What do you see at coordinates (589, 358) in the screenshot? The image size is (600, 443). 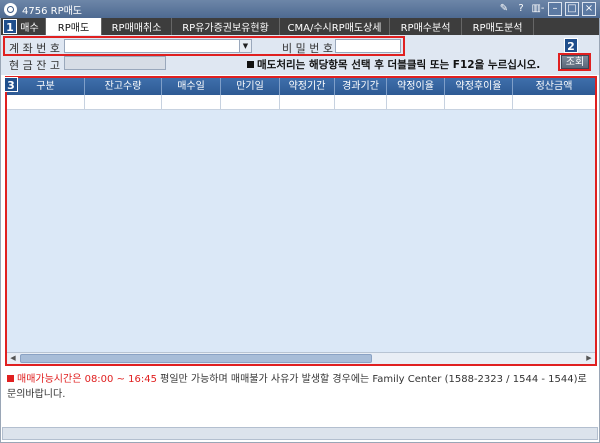 I see `scroll-right-icon: ▶` at bounding box center [589, 358].